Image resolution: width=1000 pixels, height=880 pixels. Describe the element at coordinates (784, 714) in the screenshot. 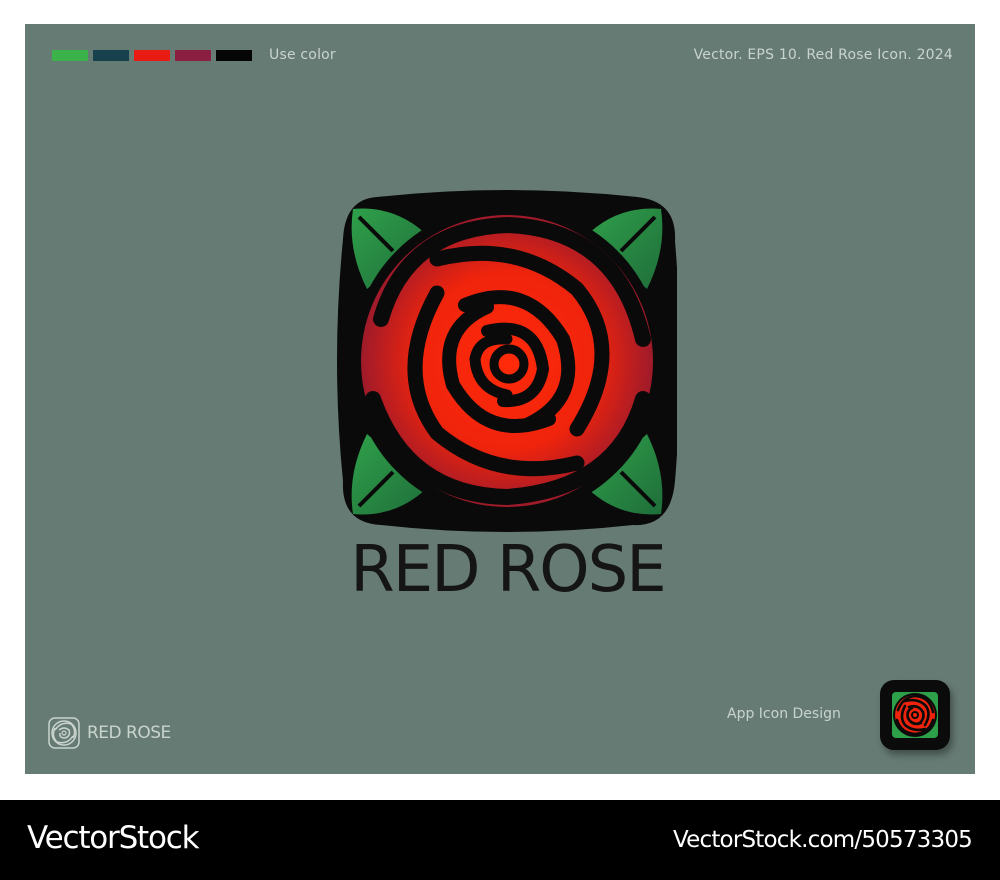

I see `app-icon-label: App Icon Design` at that location.